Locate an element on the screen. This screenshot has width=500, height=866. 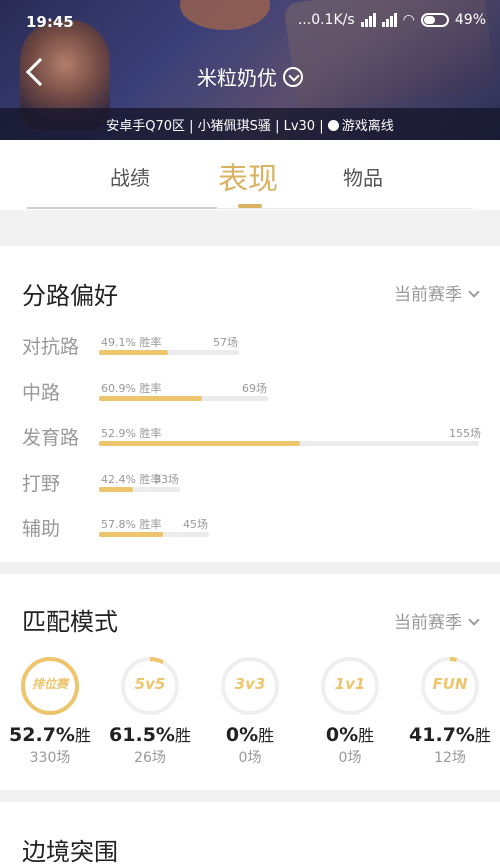
lane-win-rate: 52.9% 胜率 is located at coordinates (131, 433).